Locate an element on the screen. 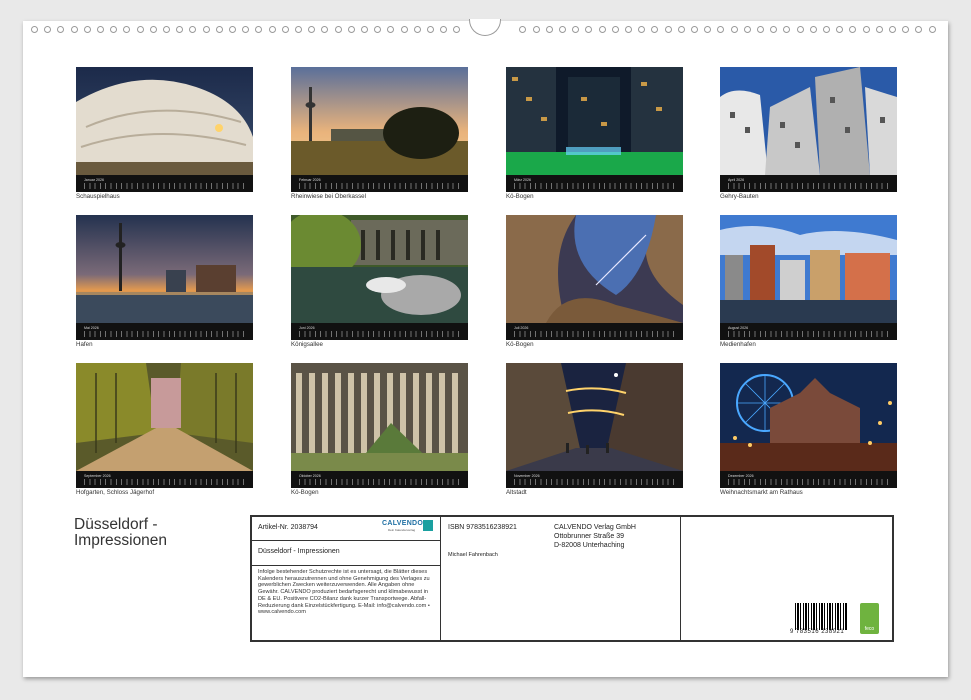 The height and width of the screenshot is (700, 971). photo-caption: Hafen is located at coordinates (84, 344).